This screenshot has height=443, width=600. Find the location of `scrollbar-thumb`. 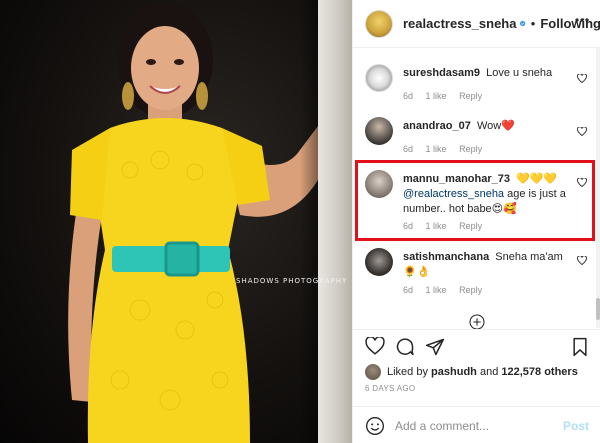

scrollbar-thumb is located at coordinates (598, 309).